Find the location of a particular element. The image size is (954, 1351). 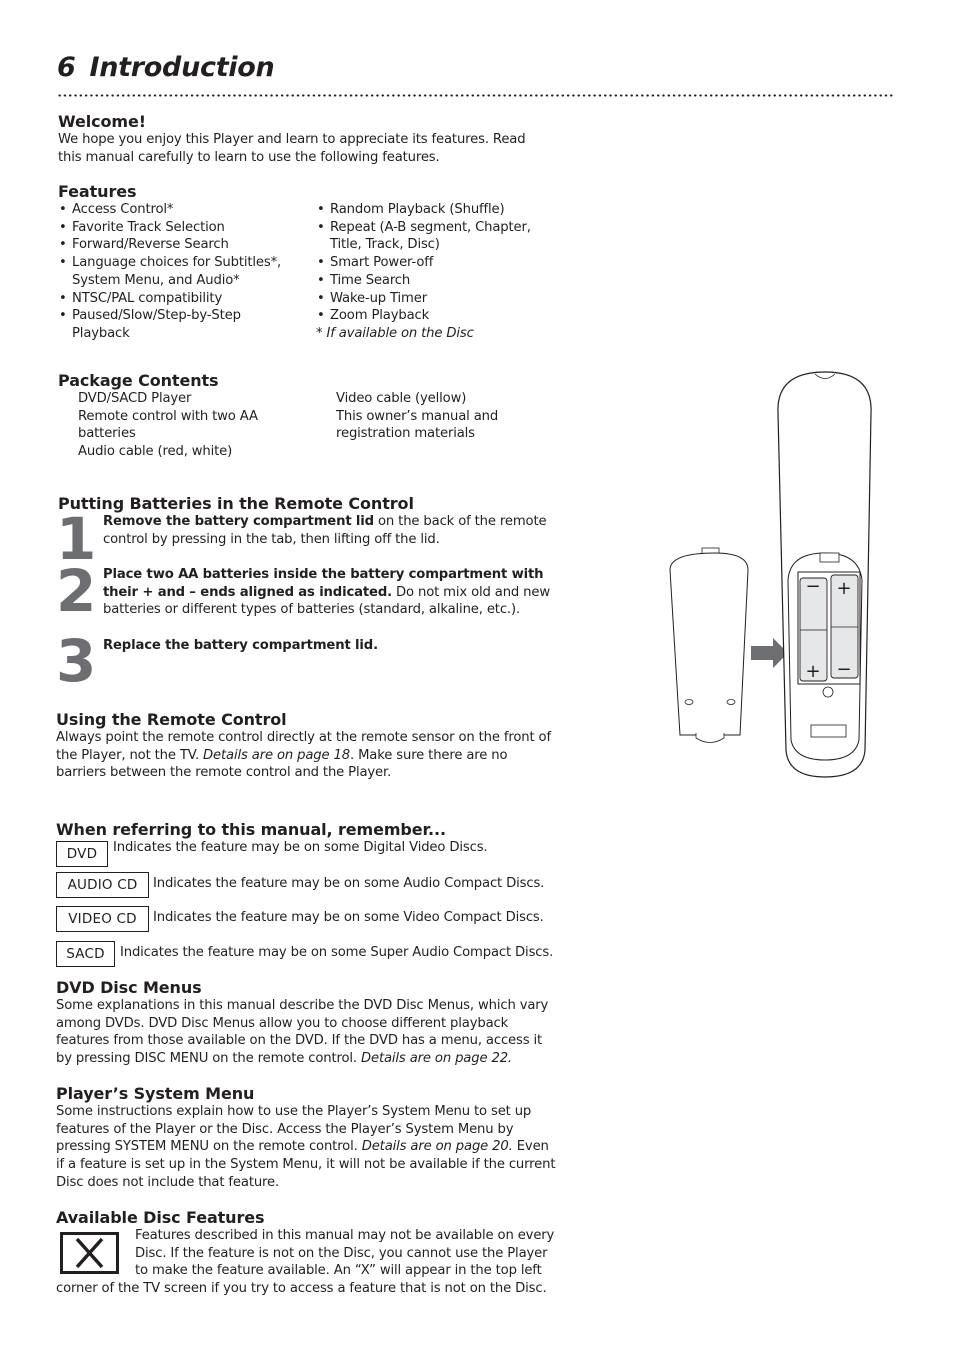

battery-lid-illustration is located at coordinates (709, 645).